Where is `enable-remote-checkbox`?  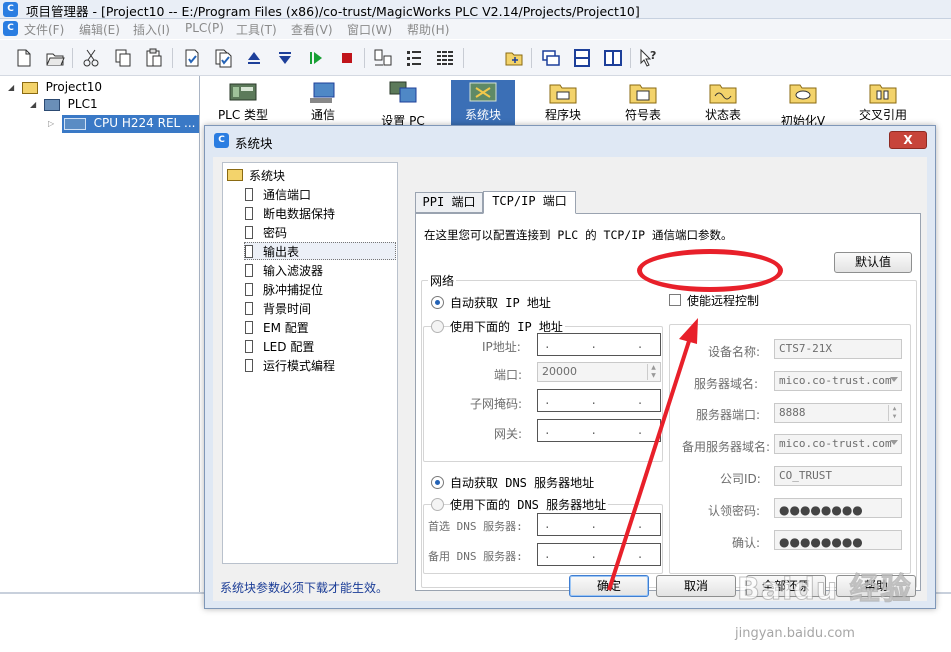 enable-remote-checkbox is located at coordinates (675, 300).